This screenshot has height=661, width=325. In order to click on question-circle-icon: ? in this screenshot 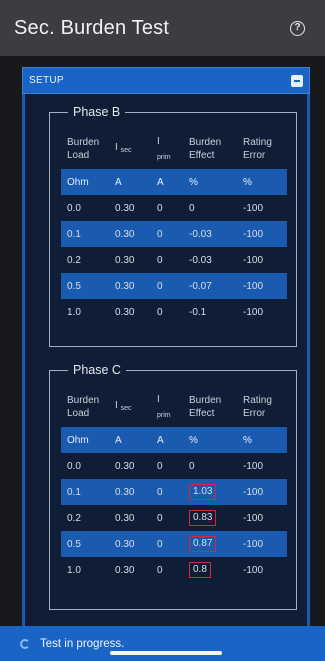, I will do `click(297, 28)`.